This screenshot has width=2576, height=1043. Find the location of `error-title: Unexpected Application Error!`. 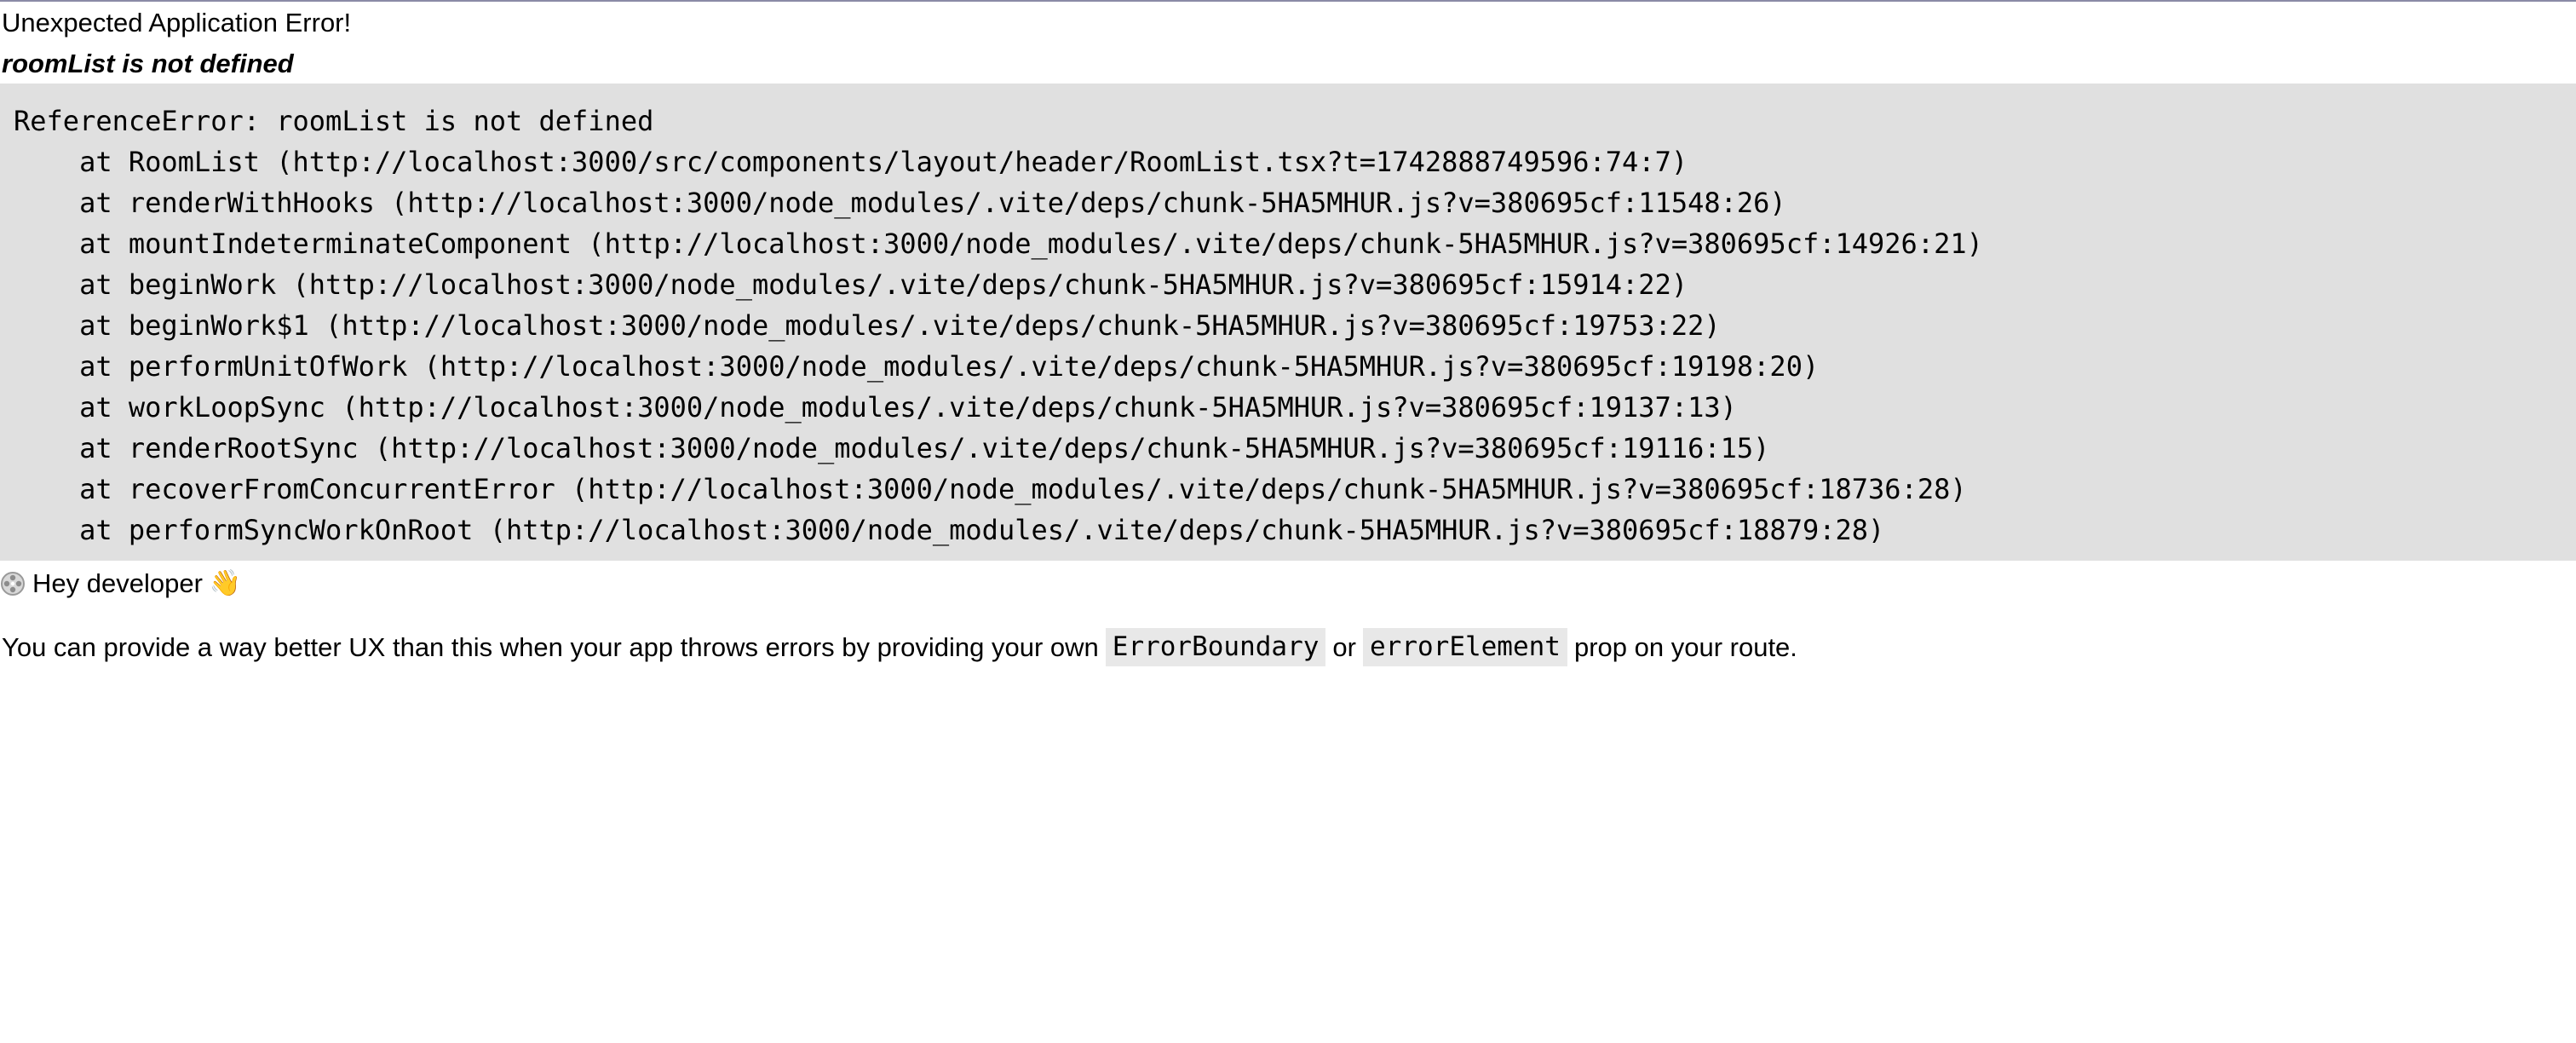

error-title: Unexpected Application Error! is located at coordinates (177, 22).